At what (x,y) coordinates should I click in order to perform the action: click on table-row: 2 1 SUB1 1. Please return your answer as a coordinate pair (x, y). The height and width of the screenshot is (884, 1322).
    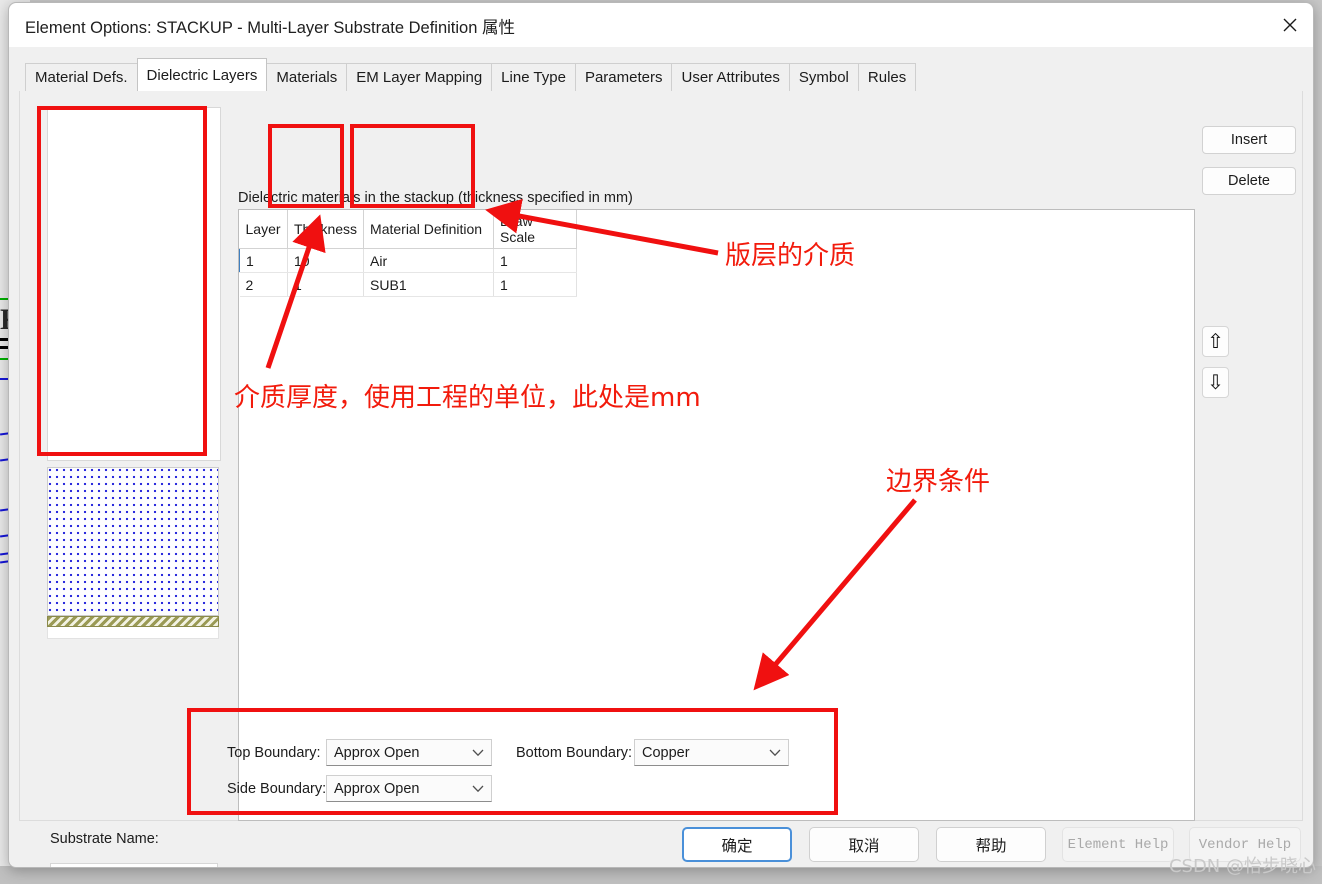
    Looking at the image, I should click on (408, 284).